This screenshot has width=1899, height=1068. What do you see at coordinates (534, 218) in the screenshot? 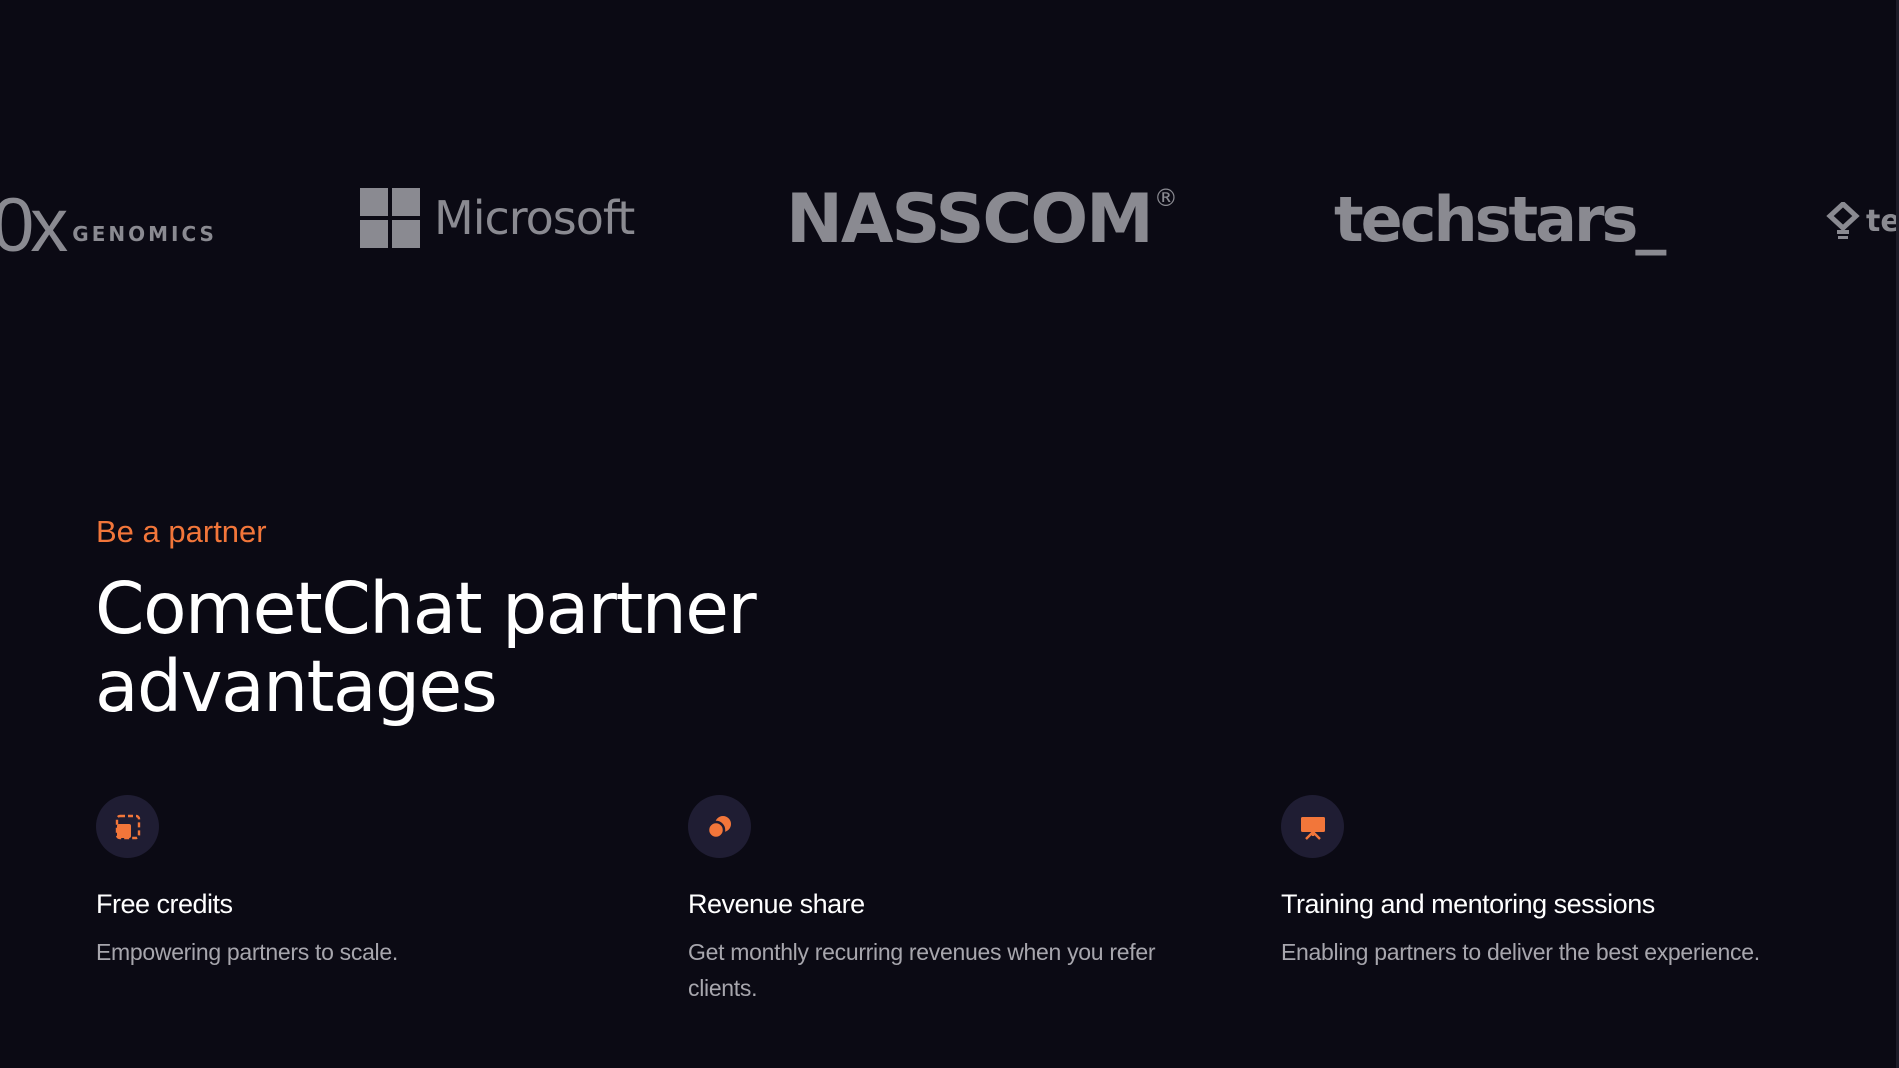
I see `logo-microsoft-word: Microsoft` at bounding box center [534, 218].